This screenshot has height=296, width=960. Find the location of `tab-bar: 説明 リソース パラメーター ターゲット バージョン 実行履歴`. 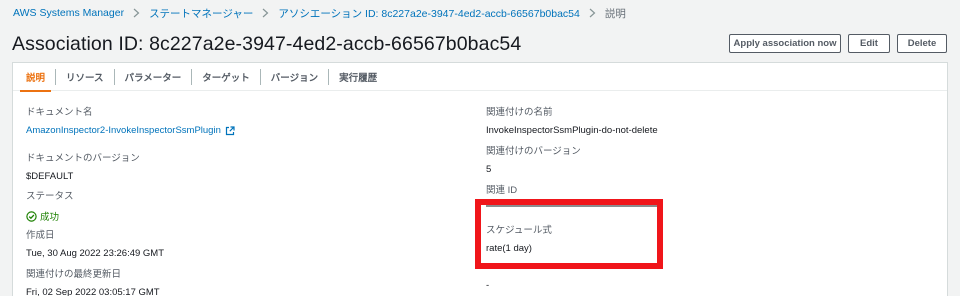

tab-bar: 説明 リソース パラメーター ターゲット バージョン 実行履歴 is located at coordinates (480, 77).